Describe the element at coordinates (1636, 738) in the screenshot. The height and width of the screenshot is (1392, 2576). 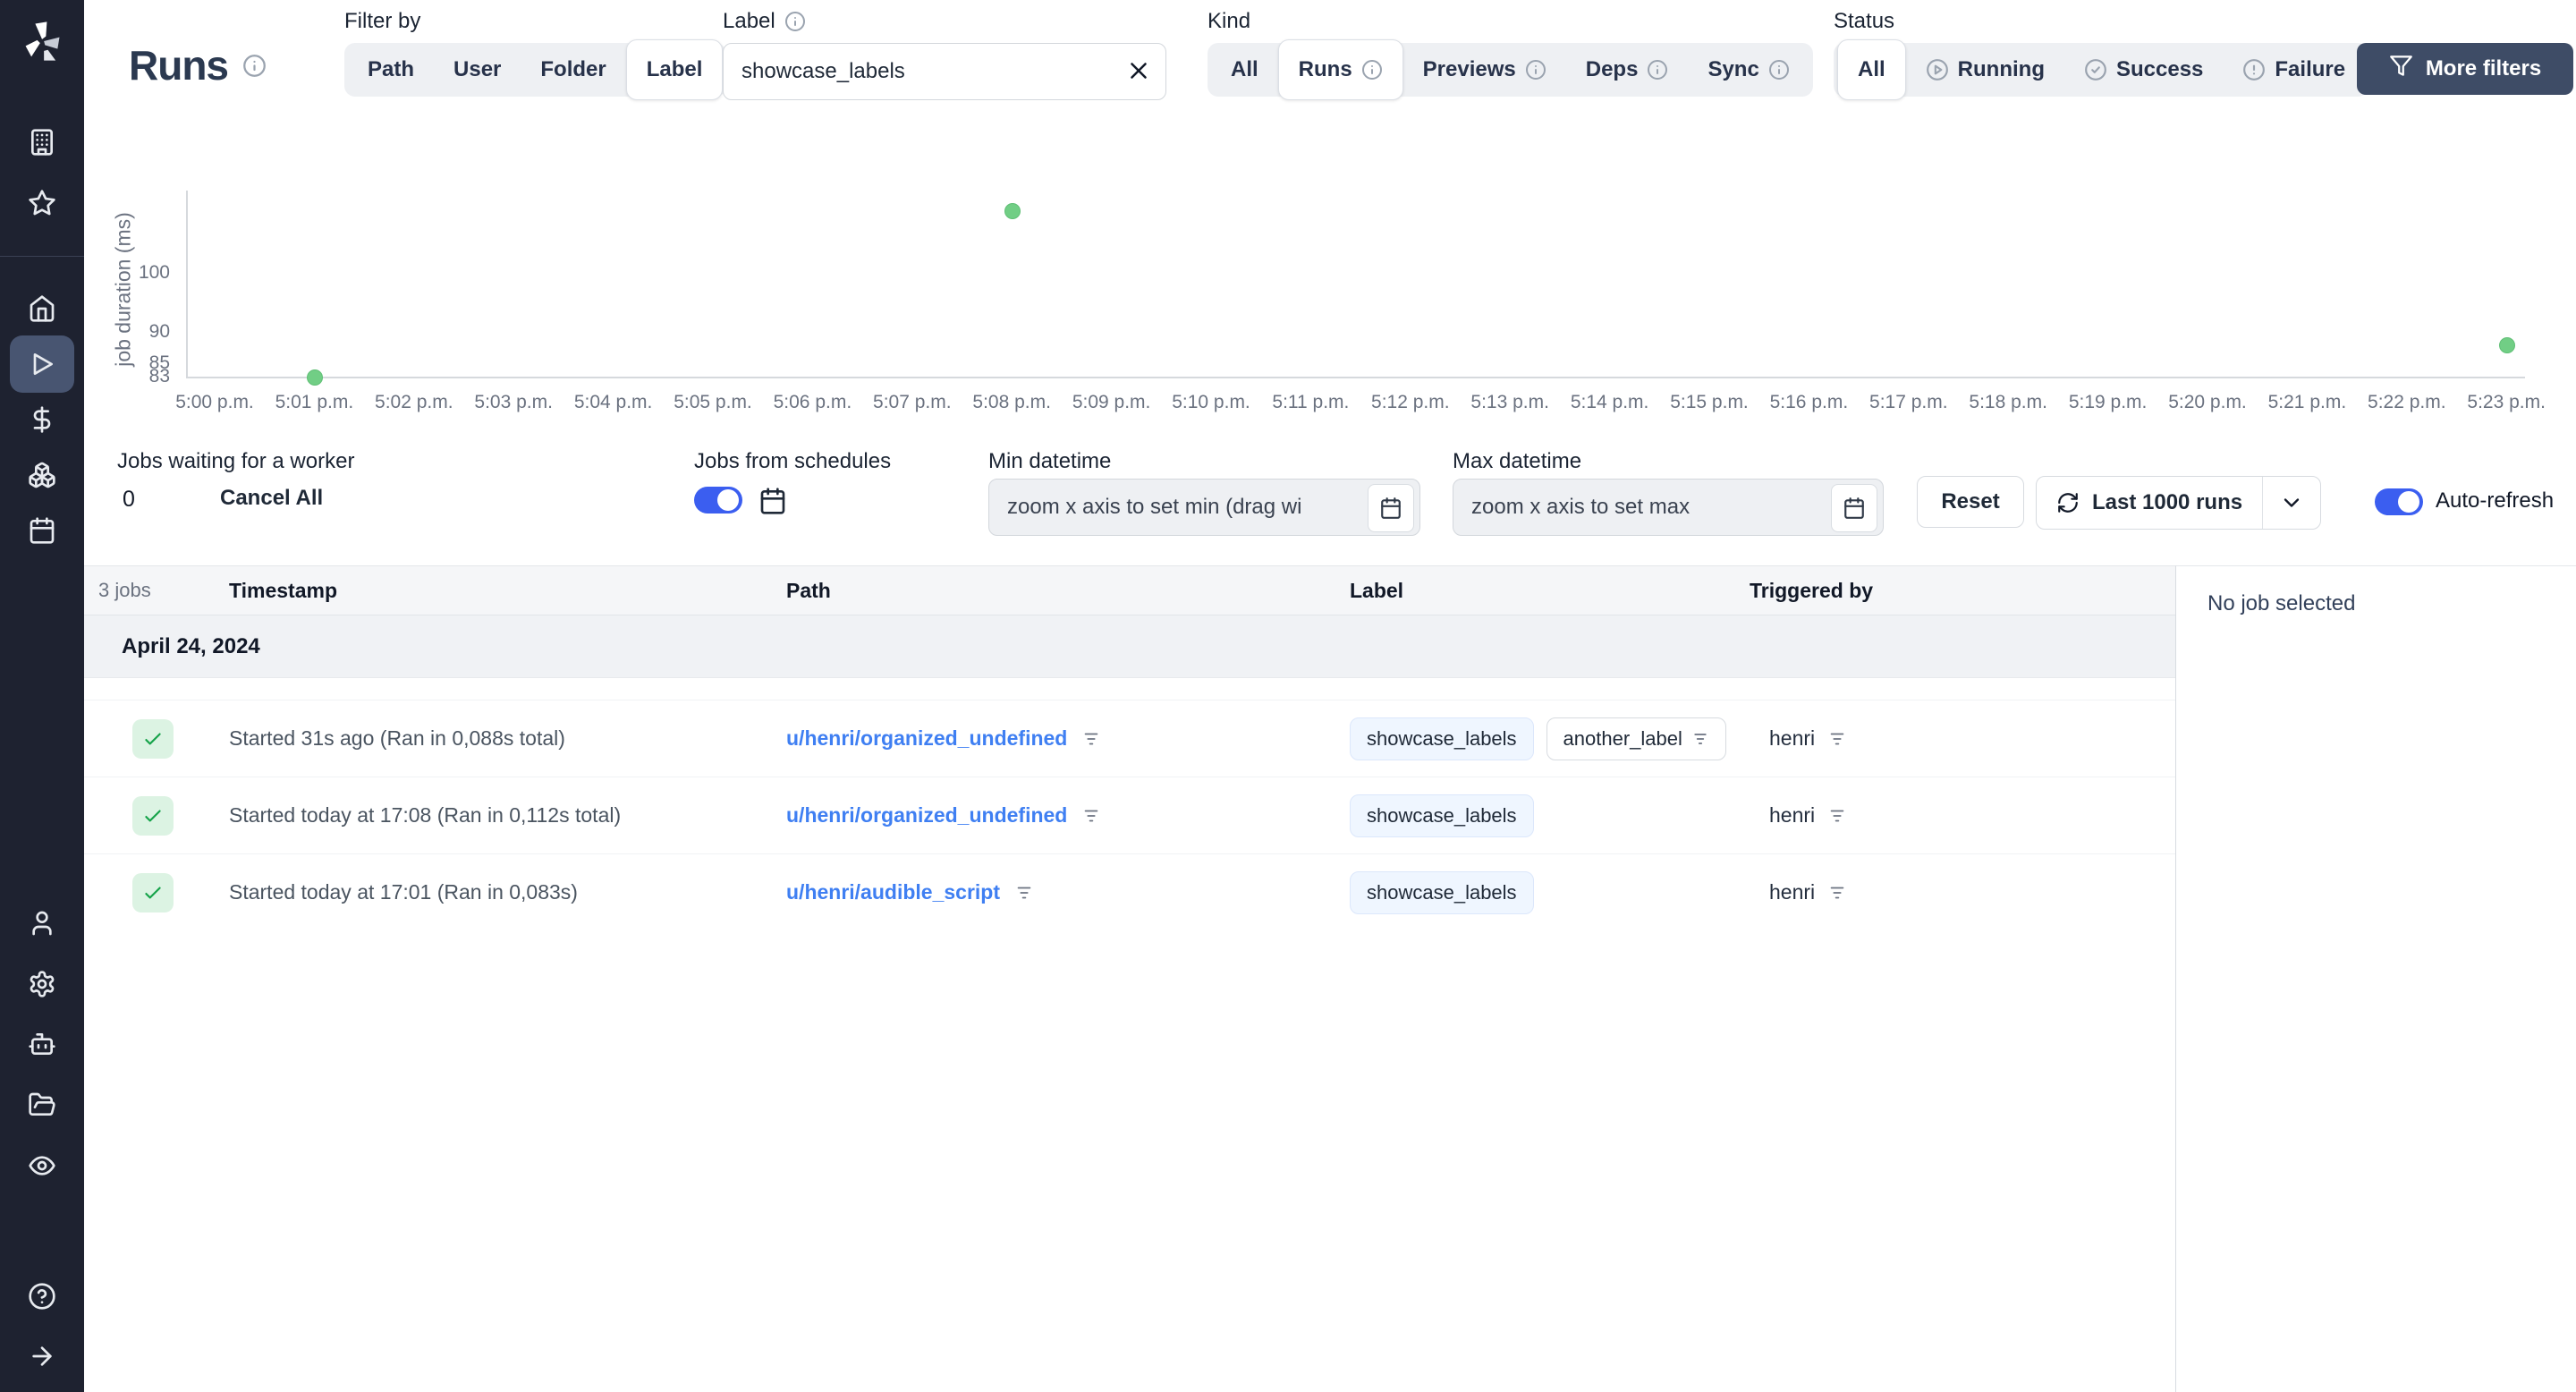
I see `label-pill: another_label` at that location.